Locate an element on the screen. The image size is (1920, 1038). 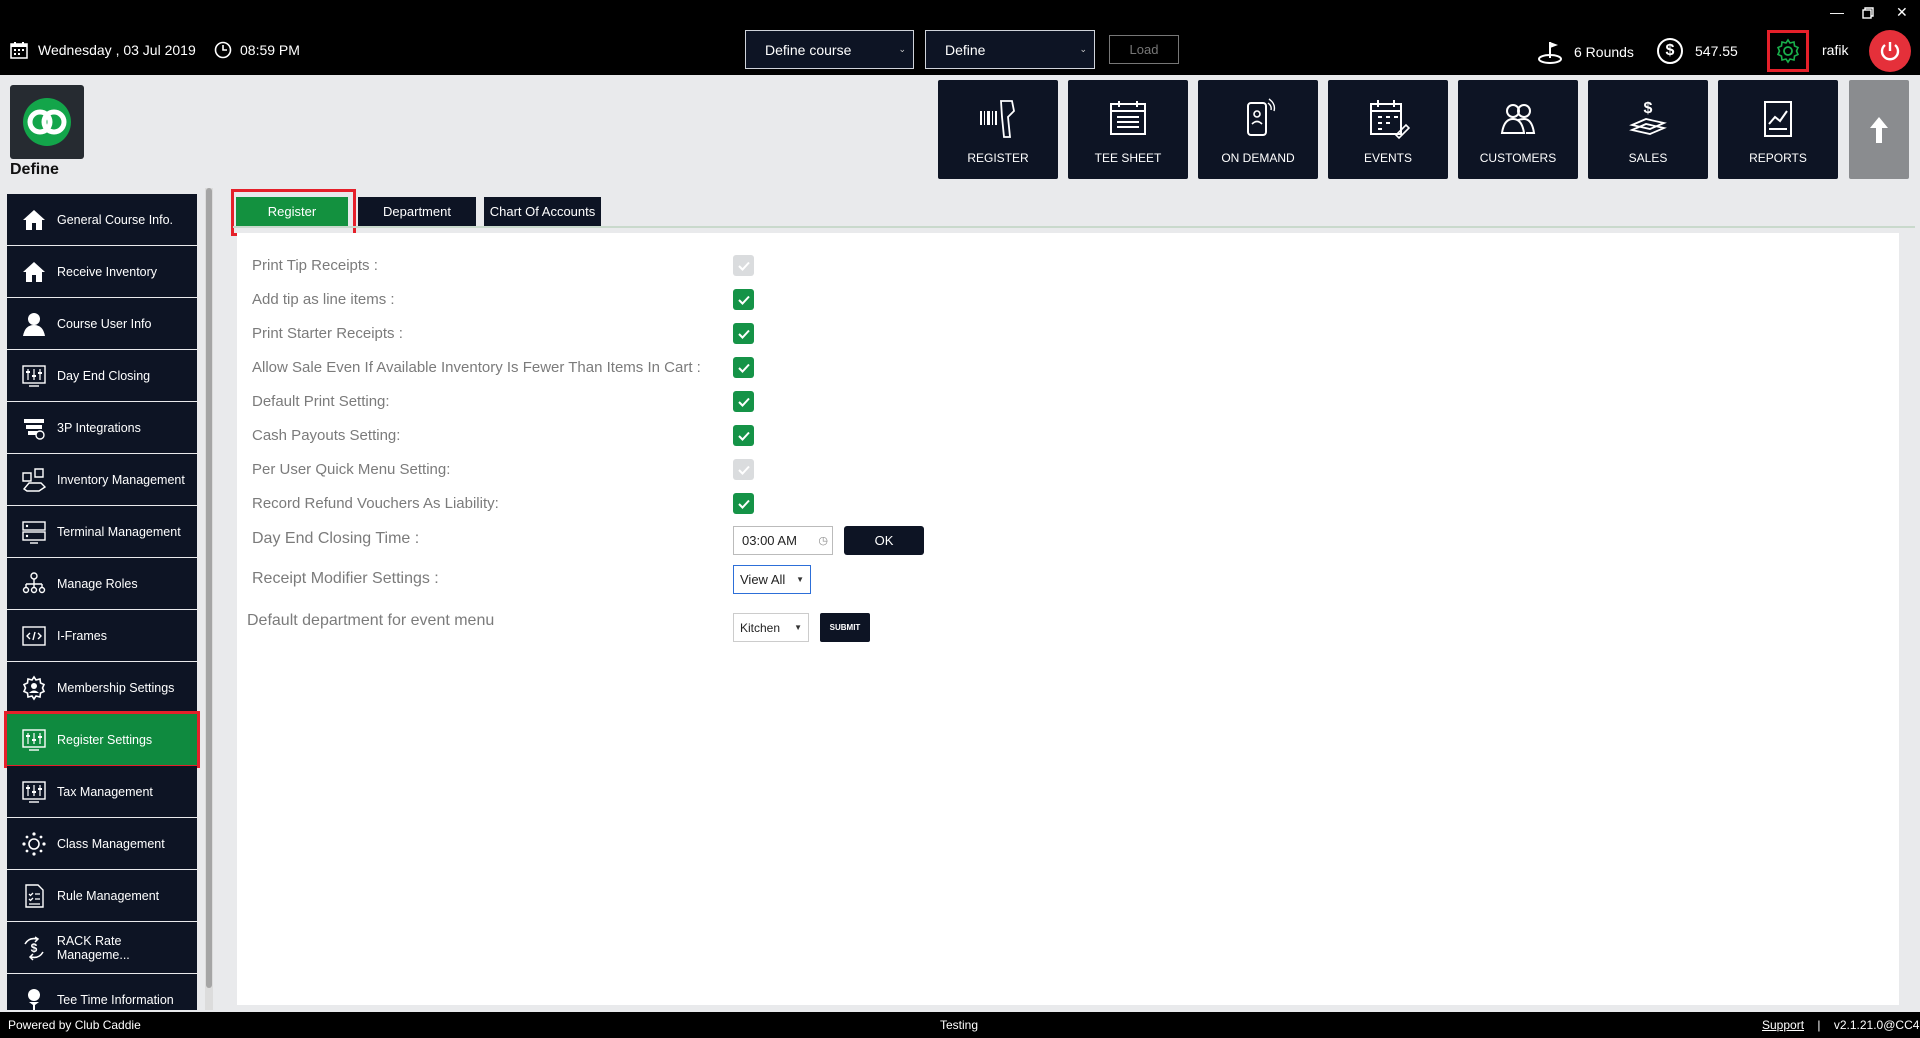
sidebar-item-i-frames: I-Frames is located at coordinates (102, 635).